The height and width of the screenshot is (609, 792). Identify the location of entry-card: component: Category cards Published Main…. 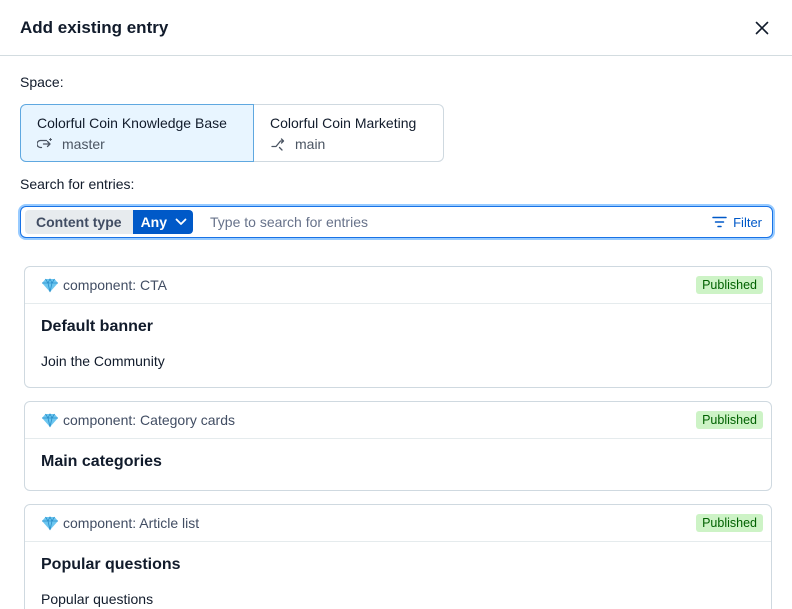
(398, 446).